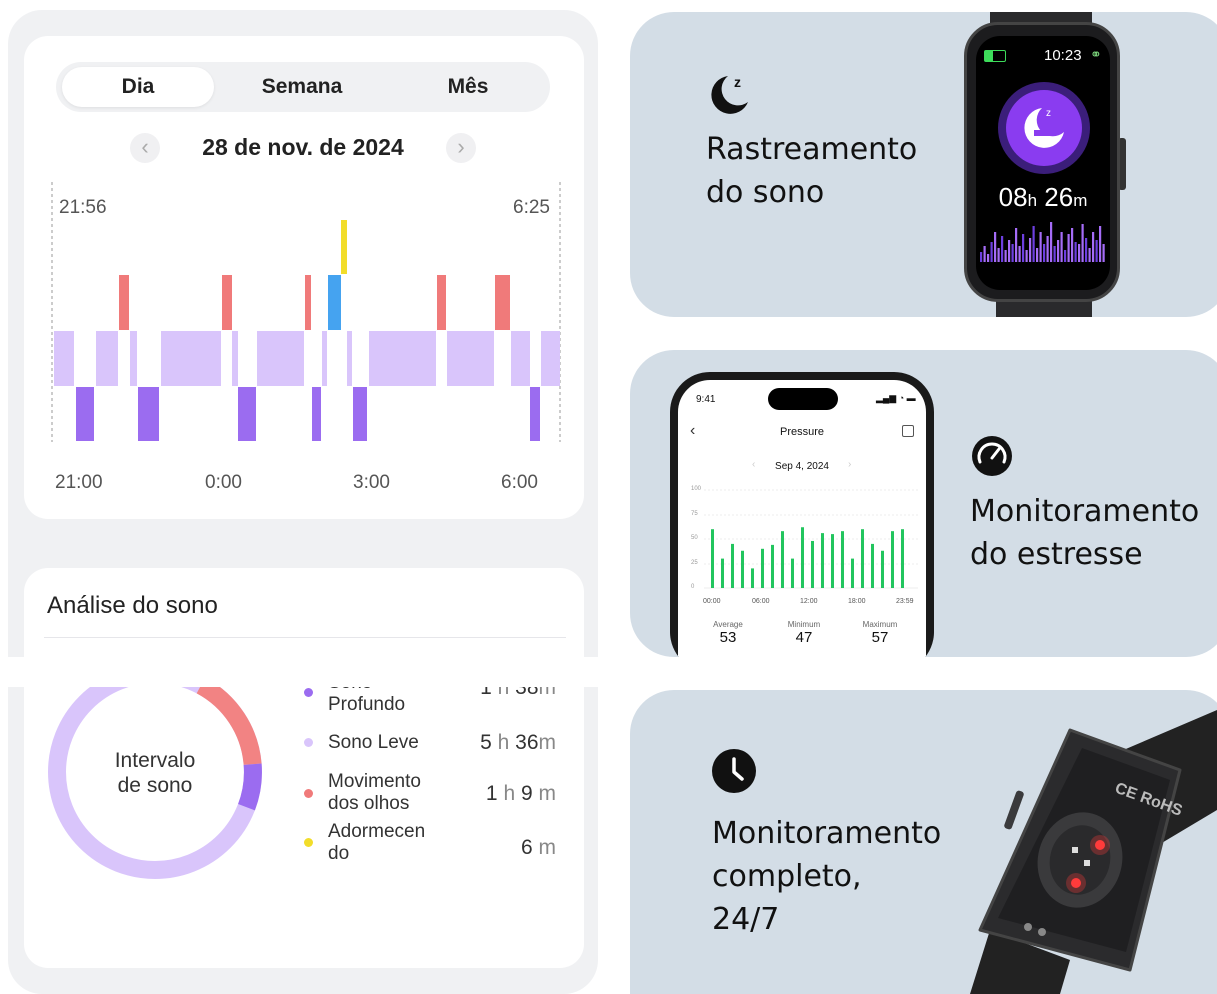 This screenshot has width=1217, height=994. I want to click on stat-average: Average 53, so click(728, 633).